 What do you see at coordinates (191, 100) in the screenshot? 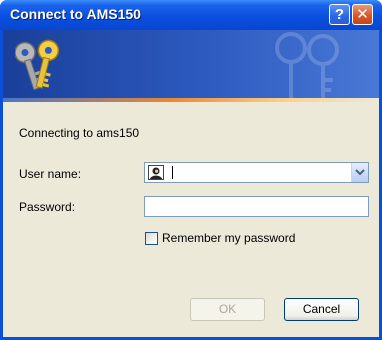
I see `banner-accent-line` at bounding box center [191, 100].